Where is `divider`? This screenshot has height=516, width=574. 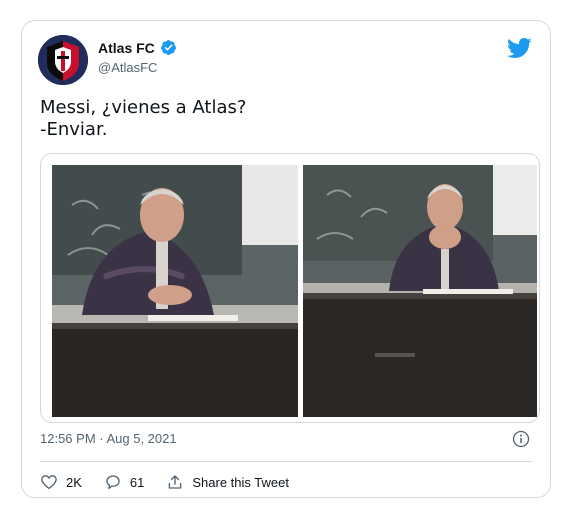 divider is located at coordinates (286, 461).